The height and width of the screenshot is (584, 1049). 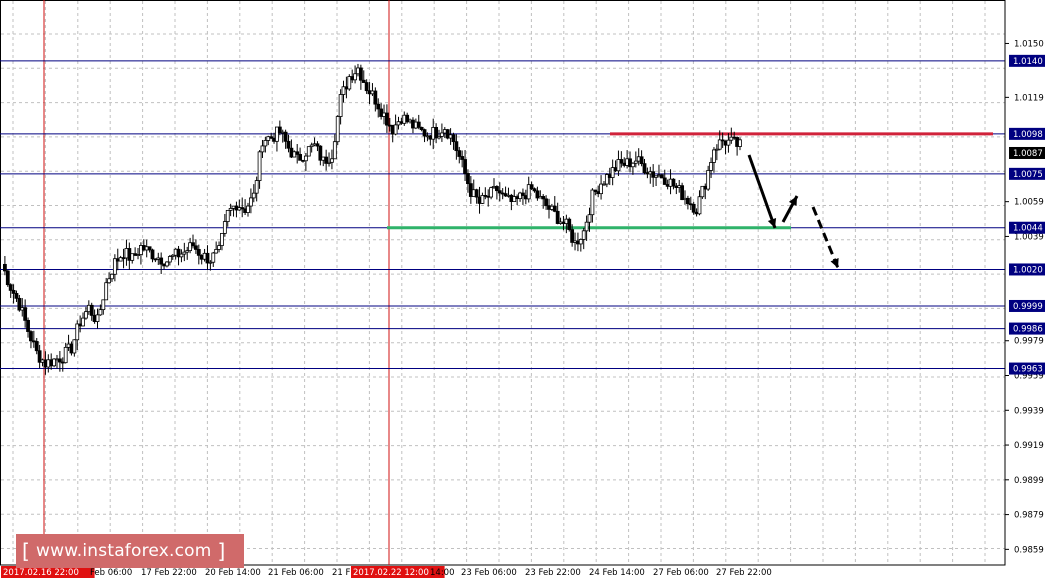 I want to click on level-price-label: 1.0020, so click(x=1028, y=270).